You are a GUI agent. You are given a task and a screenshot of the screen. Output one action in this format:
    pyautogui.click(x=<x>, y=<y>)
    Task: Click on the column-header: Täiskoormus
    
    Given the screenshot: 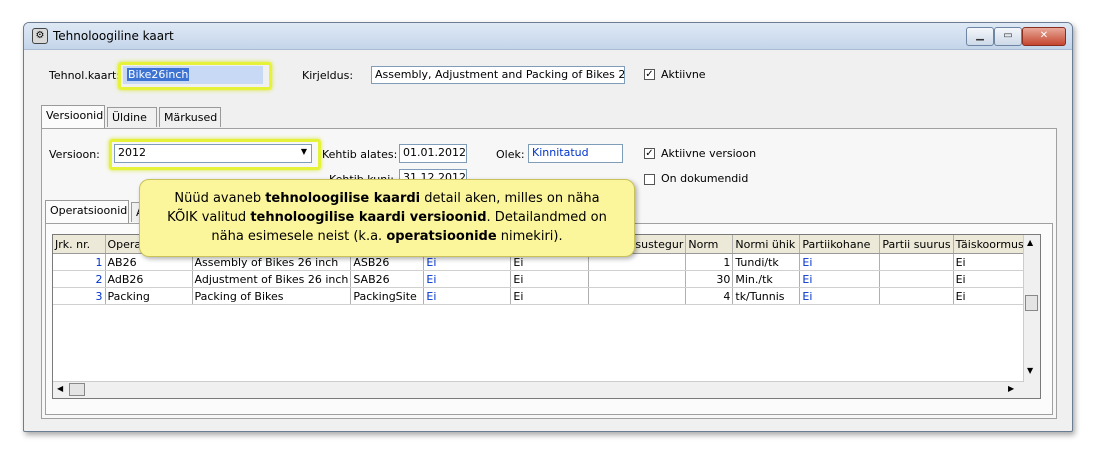 What is the action you would take?
    pyautogui.click(x=991, y=244)
    